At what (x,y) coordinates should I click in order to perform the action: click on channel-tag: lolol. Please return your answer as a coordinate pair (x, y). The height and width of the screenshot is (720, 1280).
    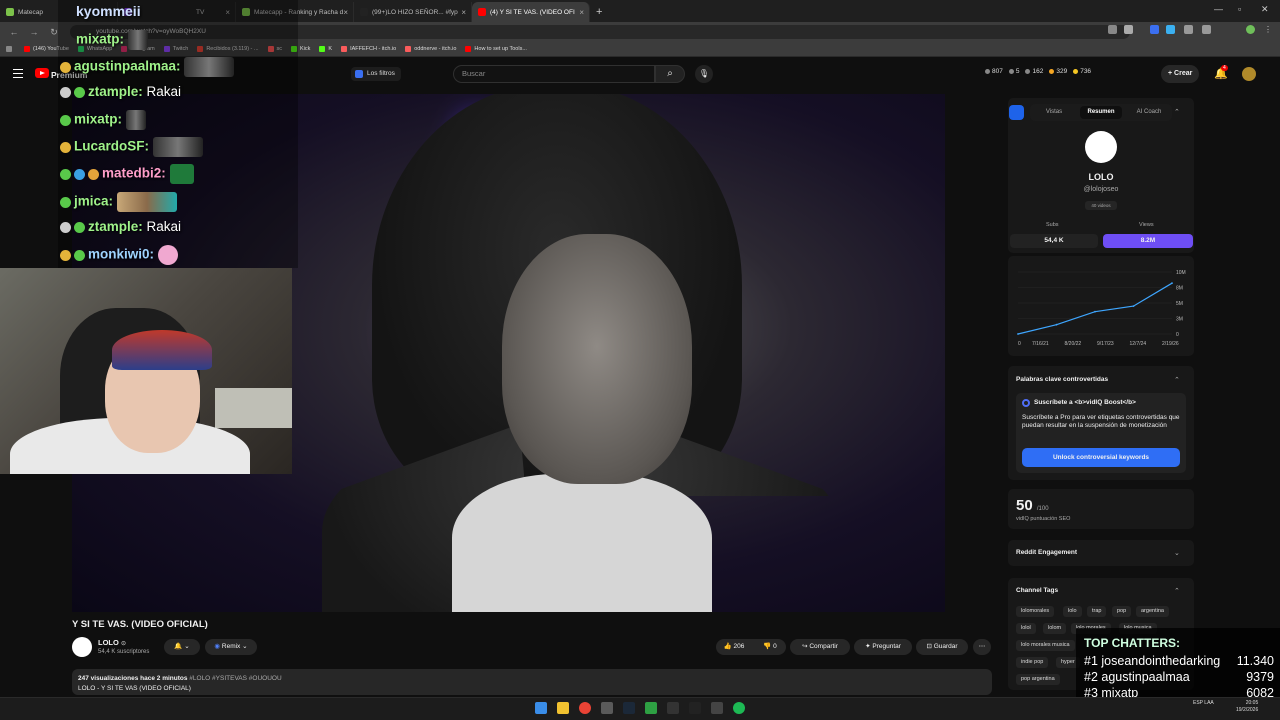
    Looking at the image, I should click on (1026, 628).